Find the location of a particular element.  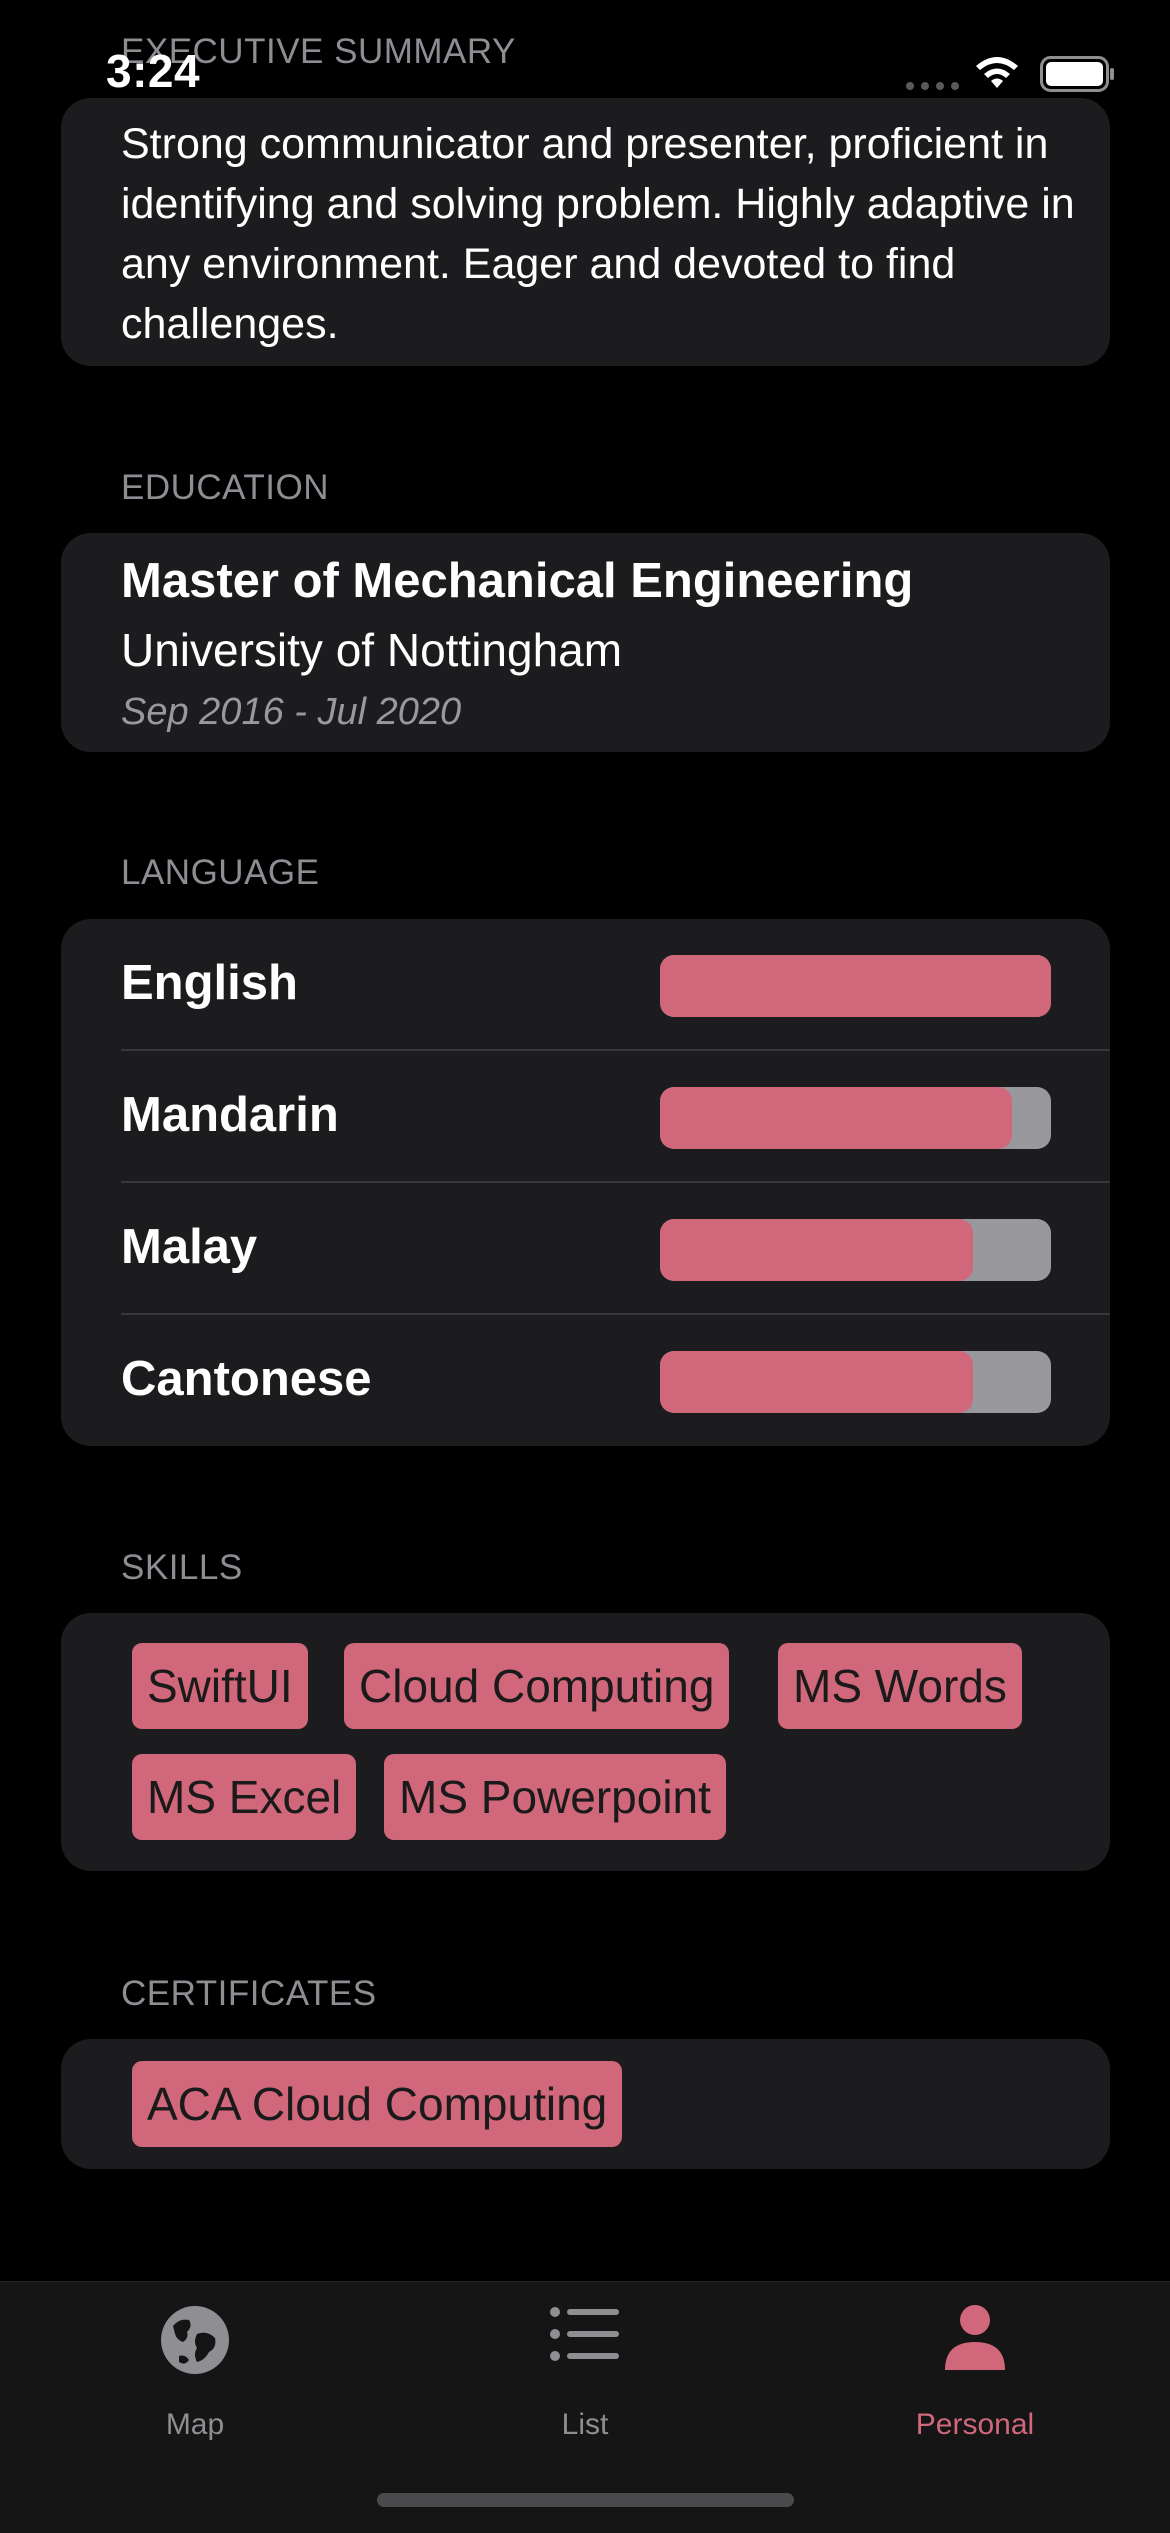

skill-tag: MS Words is located at coordinates (900, 1686).